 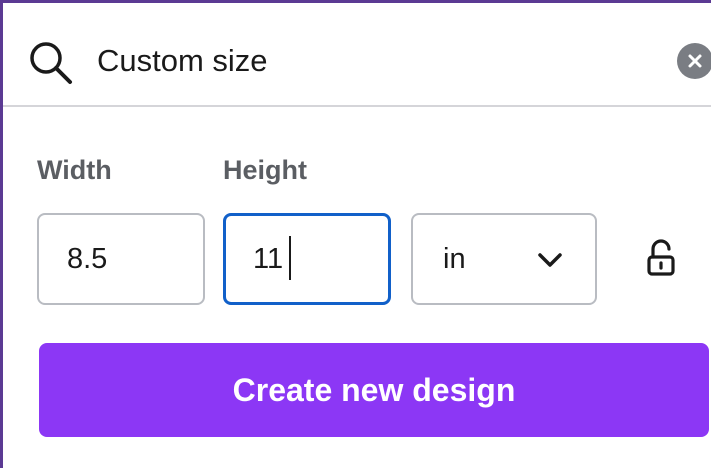 I want to click on text-cursor, so click(x=290, y=258).